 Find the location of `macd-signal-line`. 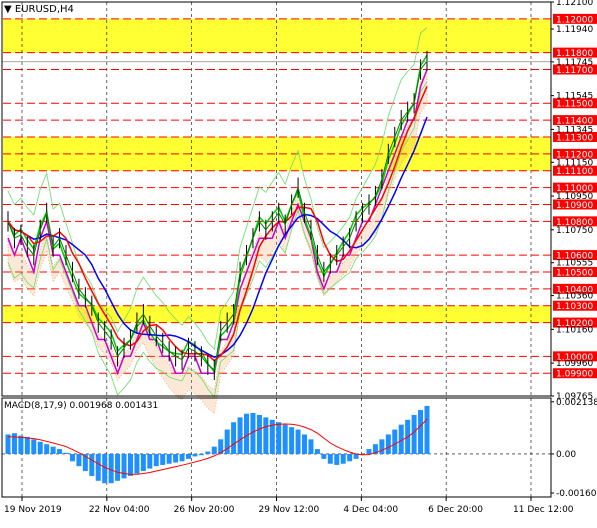

macd-signal-line is located at coordinates (218, 446).